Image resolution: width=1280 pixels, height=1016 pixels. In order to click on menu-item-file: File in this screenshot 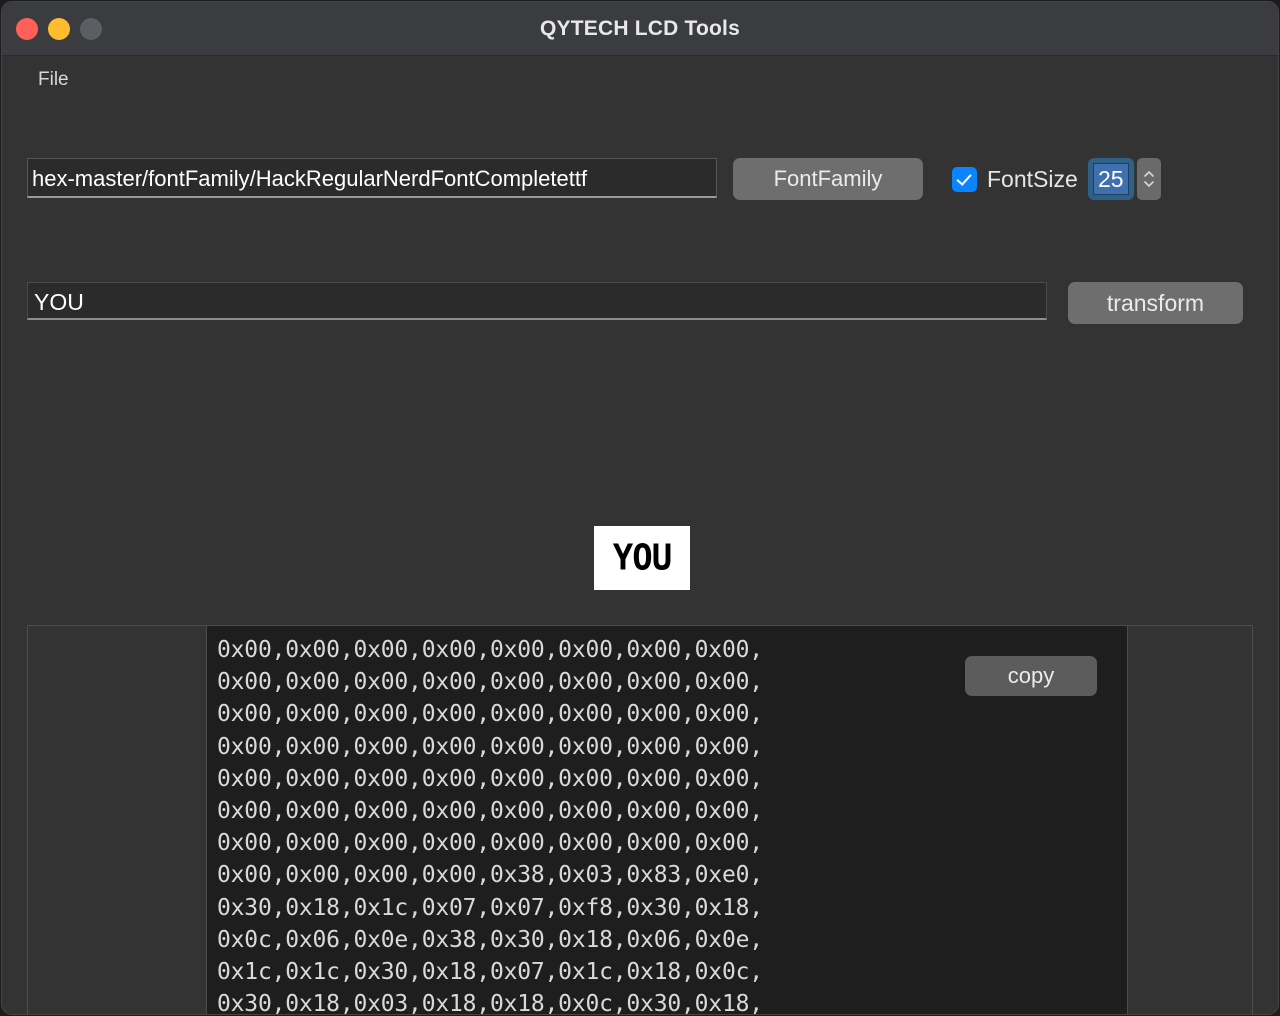, I will do `click(53, 80)`.